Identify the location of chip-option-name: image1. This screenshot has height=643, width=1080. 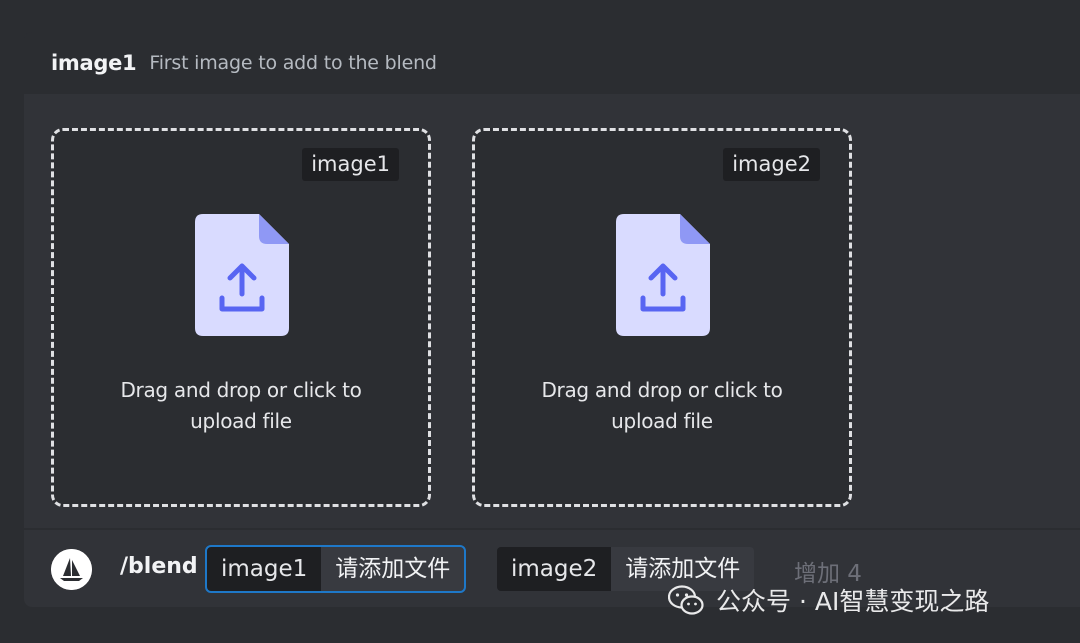
(264, 569).